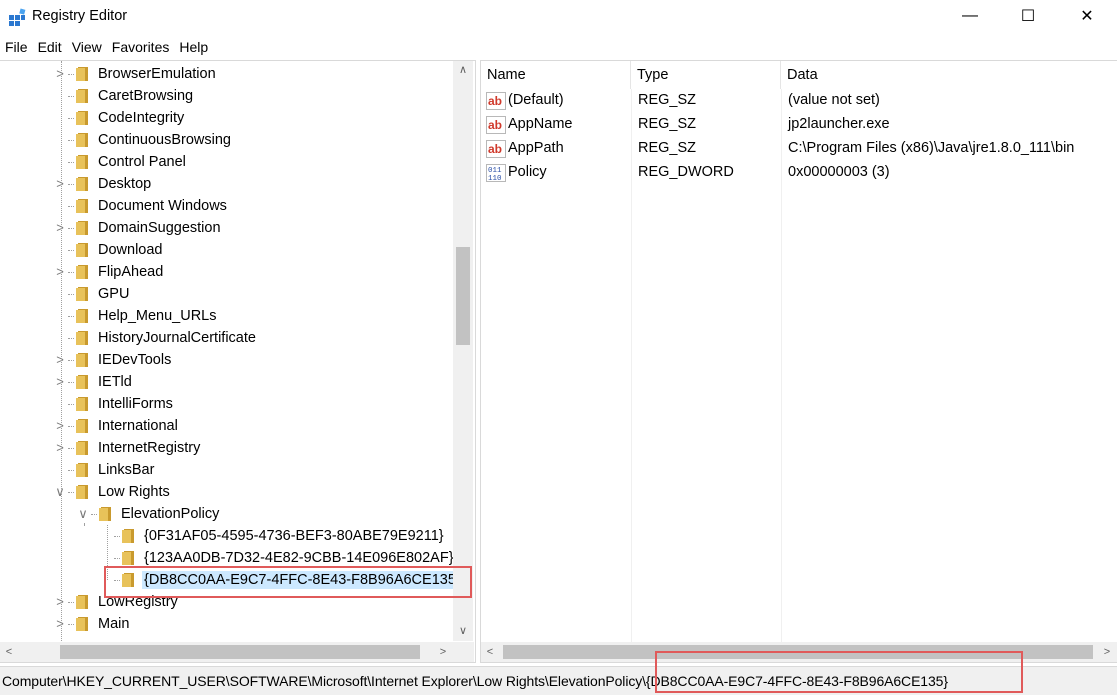 The height and width of the screenshot is (695, 1117). What do you see at coordinates (177, 338) in the screenshot?
I see `tree-item-label: HistoryJournalCertificate` at bounding box center [177, 338].